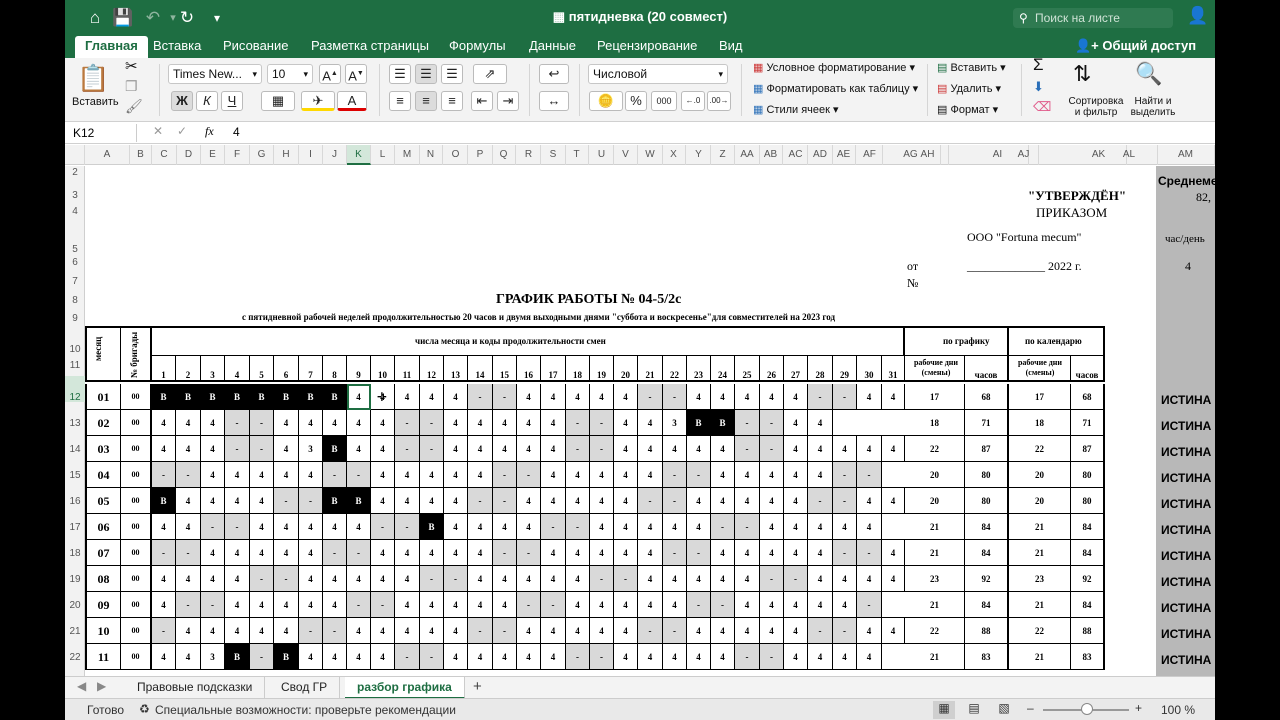  I want to click on workdays-cell: 21, so click(935, 527).